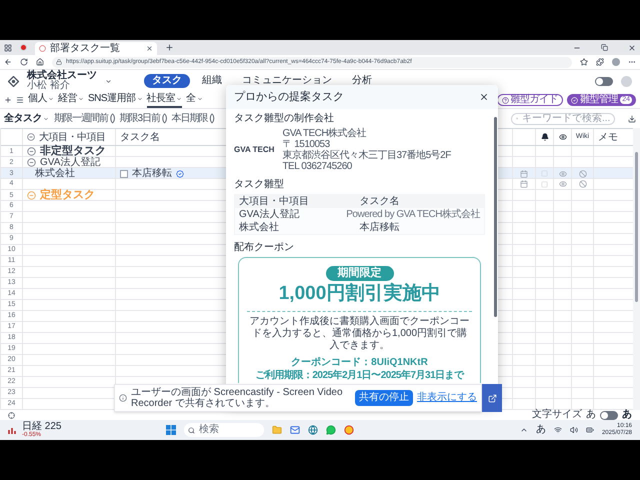 This screenshot has width=640, height=480. Describe the element at coordinates (289, 97) in the screenshot. I see `dialog-title: プロからの提案タスク` at that location.